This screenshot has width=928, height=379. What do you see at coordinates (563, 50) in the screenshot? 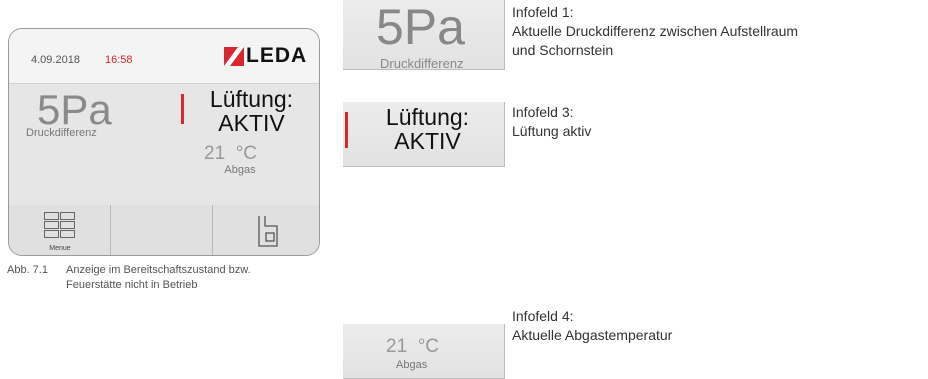
I see `infofield-1-desc-2: und Schornstein` at bounding box center [563, 50].